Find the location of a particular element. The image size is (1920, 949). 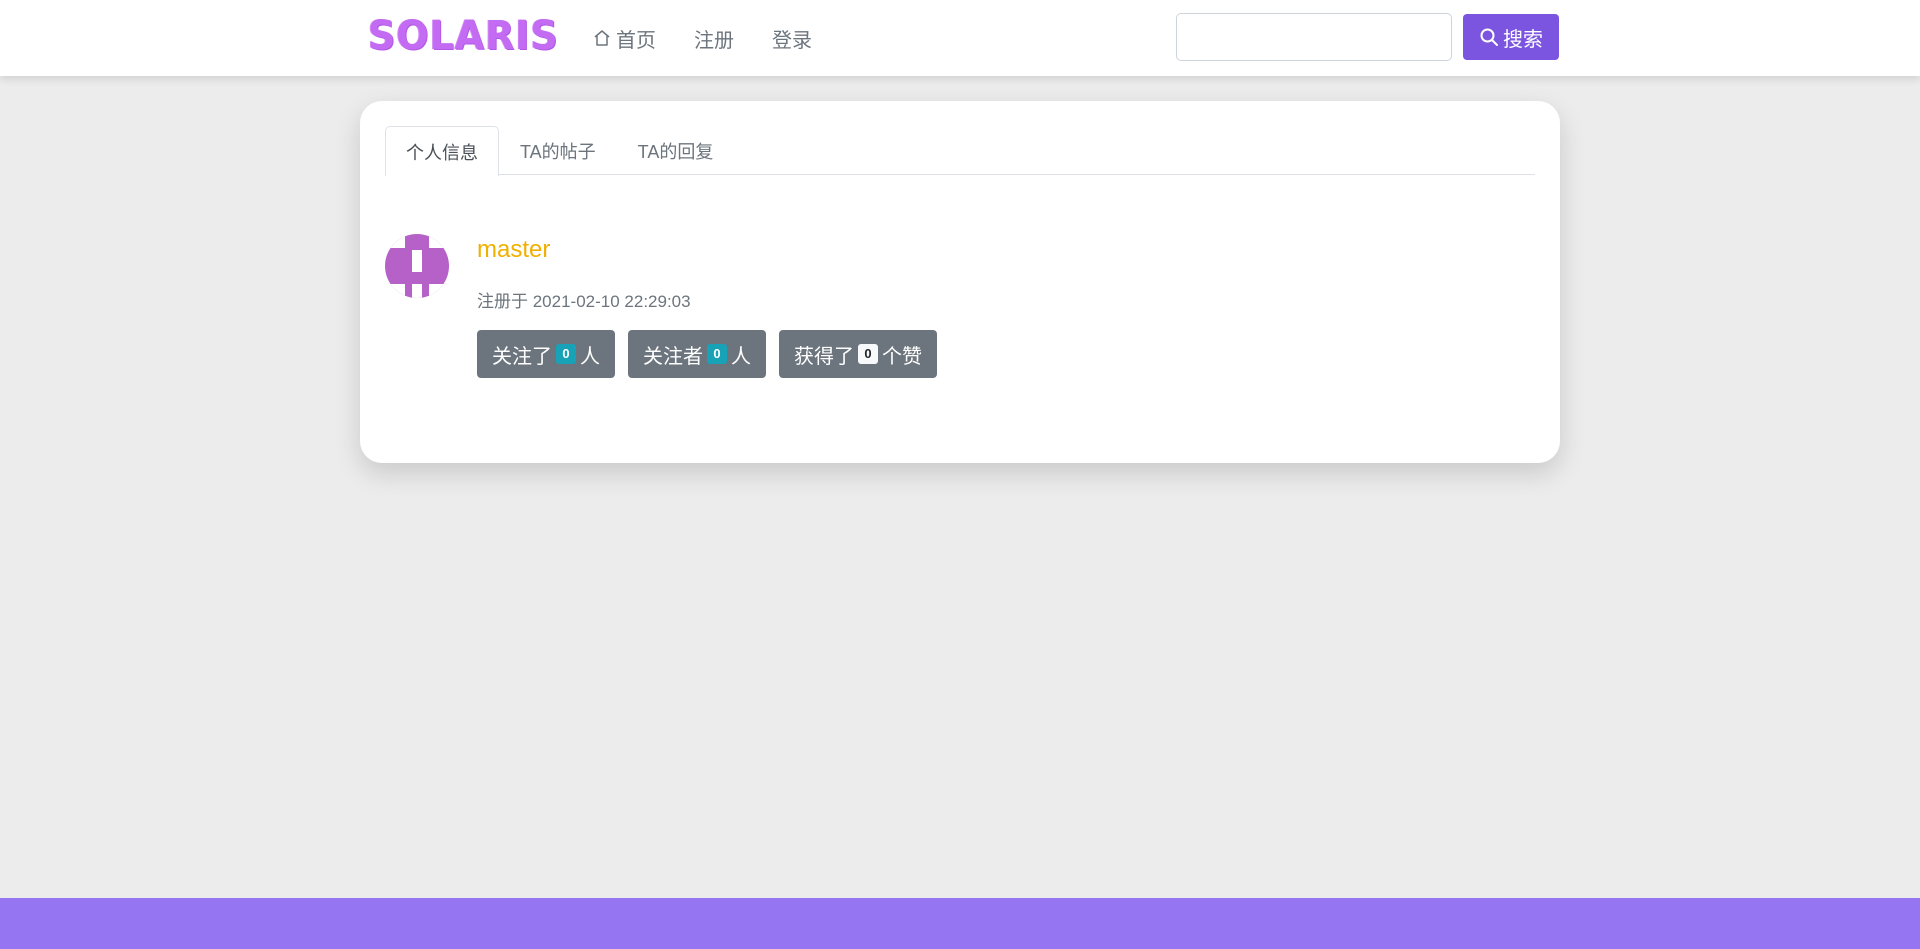

brand-logo: SOLARIS is located at coordinates (463, 36).